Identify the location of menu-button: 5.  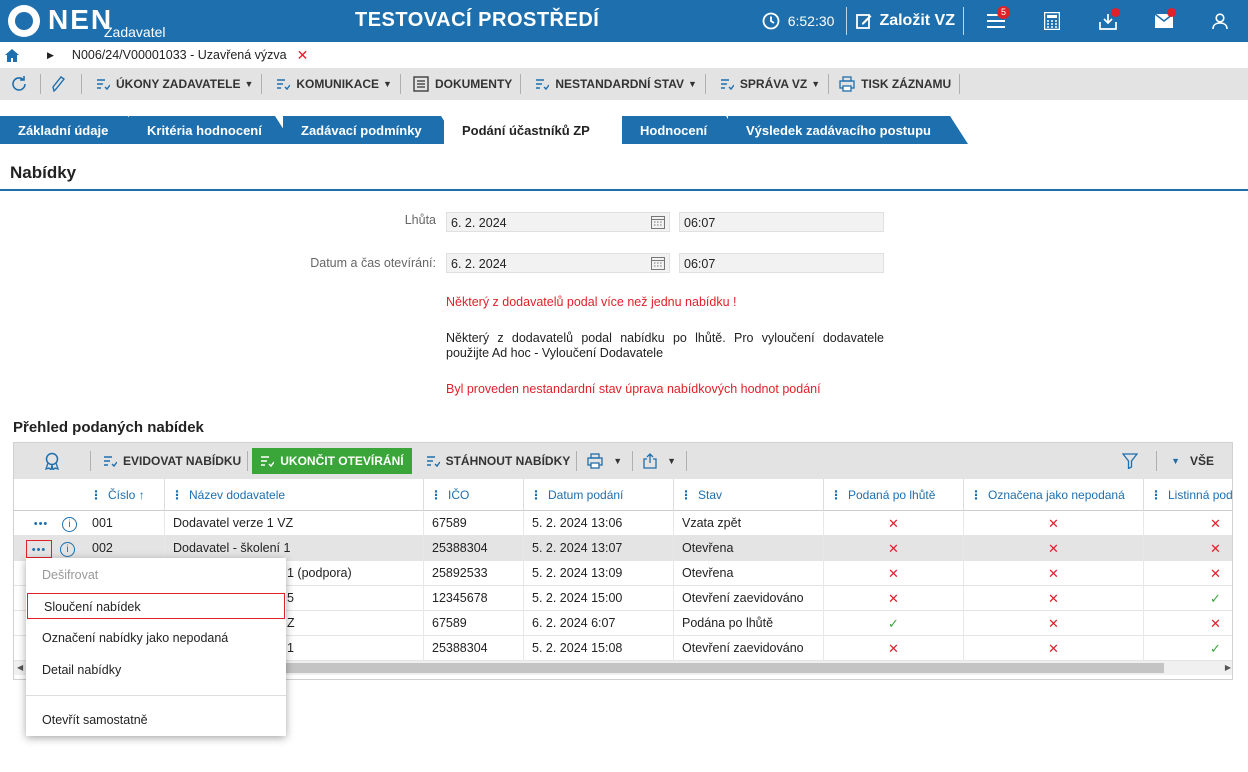
(996, 21).